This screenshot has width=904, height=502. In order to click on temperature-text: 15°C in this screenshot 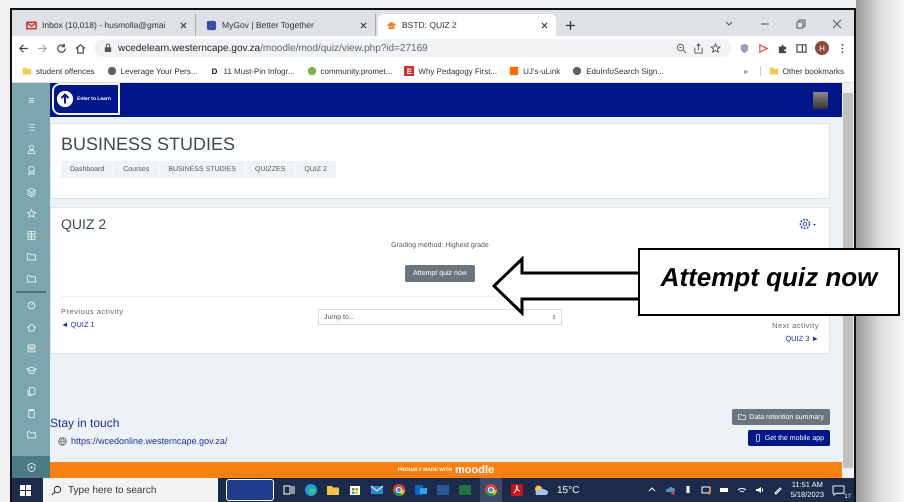, I will do `click(568, 490)`.